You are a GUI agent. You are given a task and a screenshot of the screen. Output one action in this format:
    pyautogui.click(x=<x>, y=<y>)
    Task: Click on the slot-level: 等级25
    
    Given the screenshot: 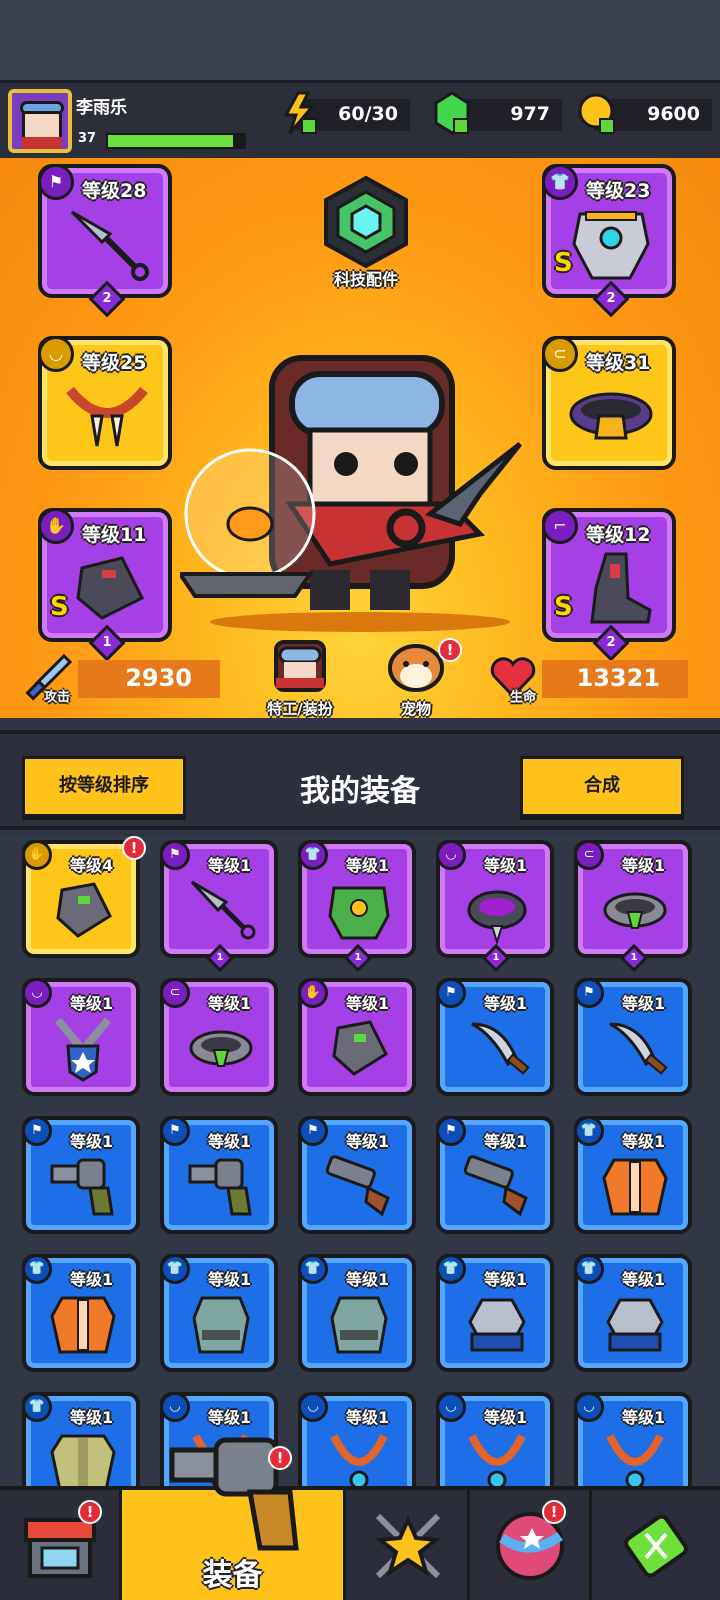 What is the action you would take?
    pyautogui.click(x=114, y=363)
    